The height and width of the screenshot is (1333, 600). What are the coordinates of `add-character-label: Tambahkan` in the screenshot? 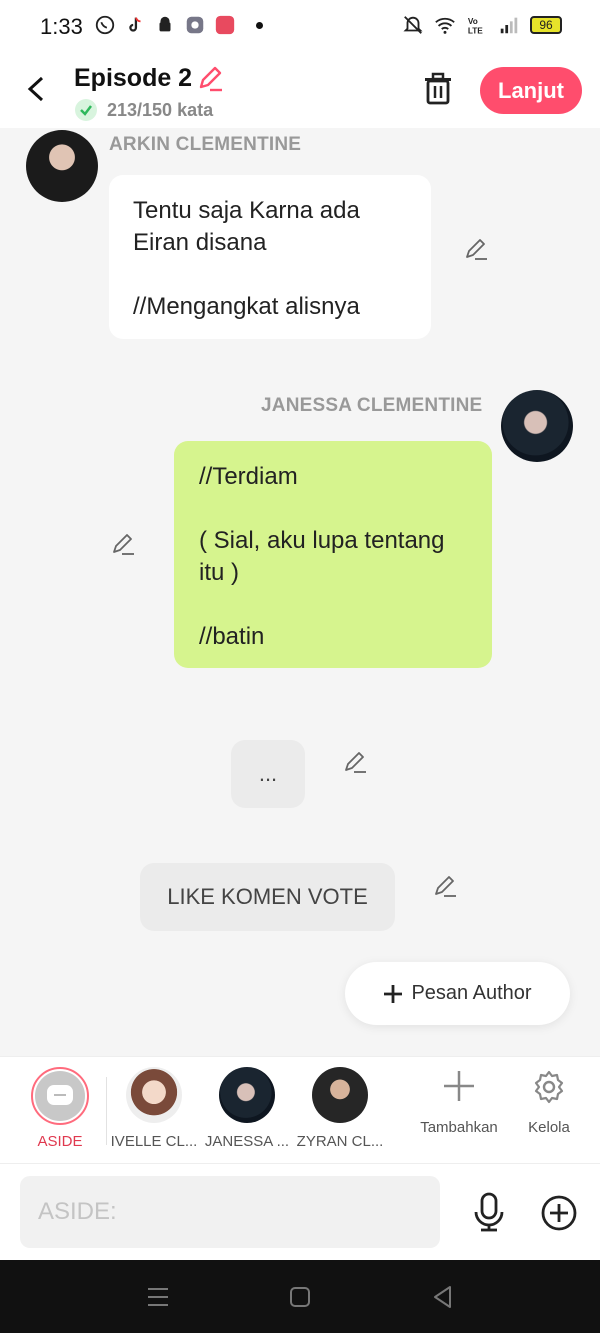 It's located at (459, 1127).